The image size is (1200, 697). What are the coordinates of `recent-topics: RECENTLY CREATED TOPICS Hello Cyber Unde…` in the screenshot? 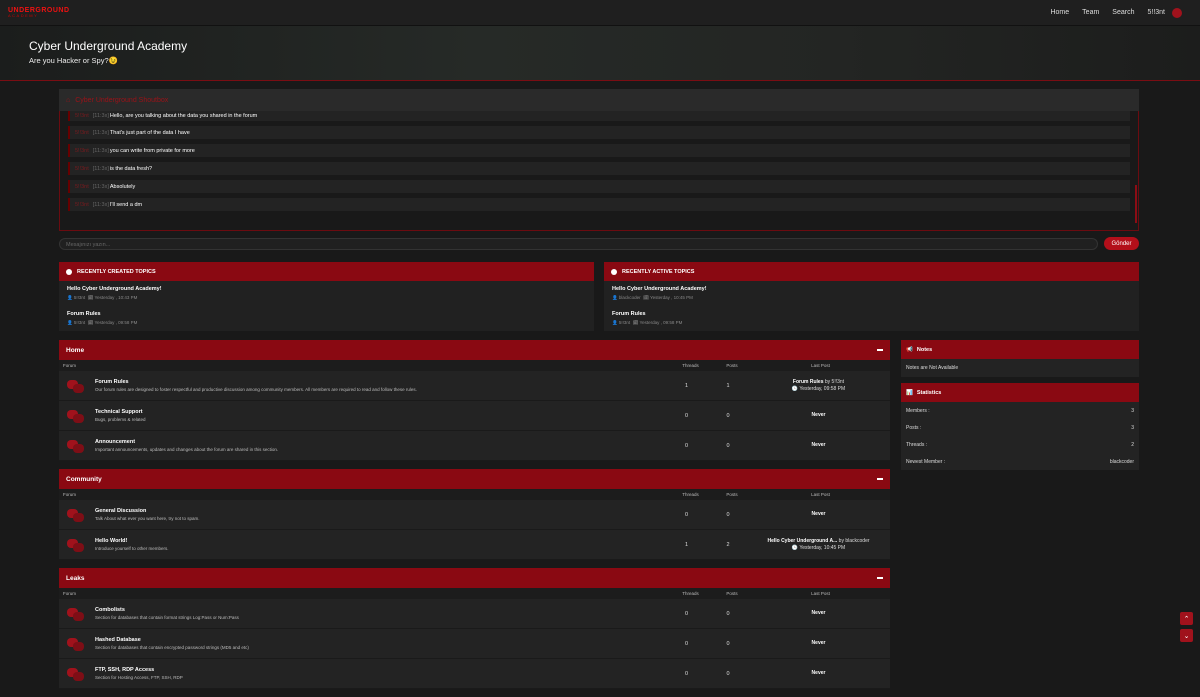 It's located at (599, 296).